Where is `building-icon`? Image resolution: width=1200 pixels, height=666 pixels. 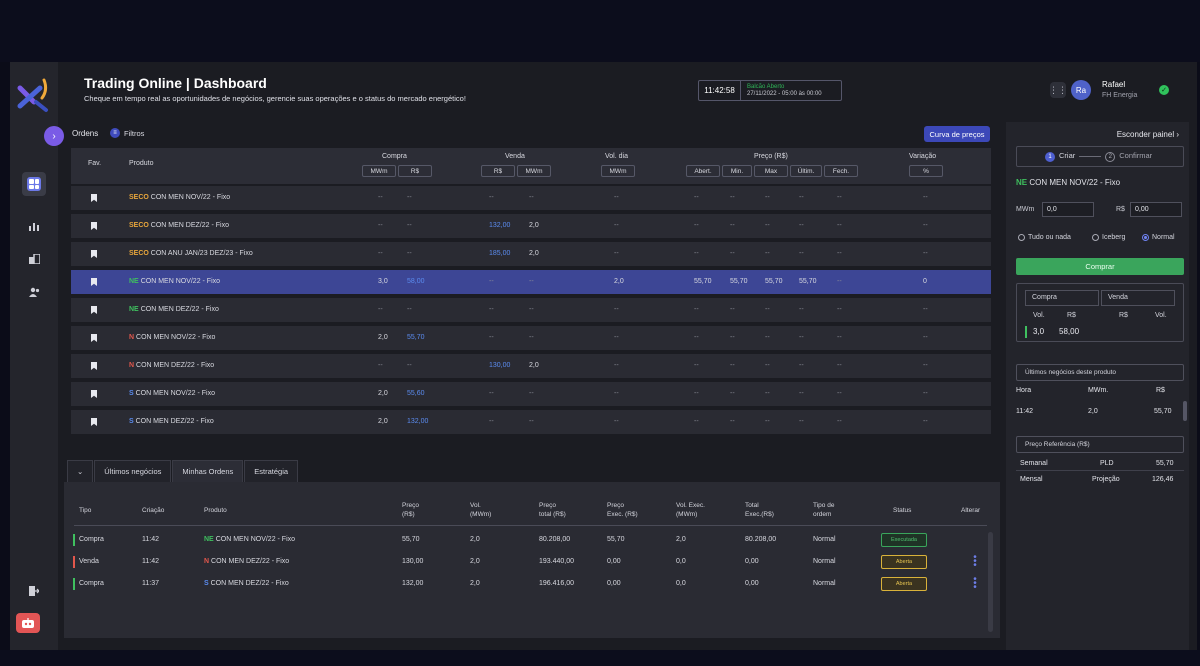
building-icon is located at coordinates (34, 259).